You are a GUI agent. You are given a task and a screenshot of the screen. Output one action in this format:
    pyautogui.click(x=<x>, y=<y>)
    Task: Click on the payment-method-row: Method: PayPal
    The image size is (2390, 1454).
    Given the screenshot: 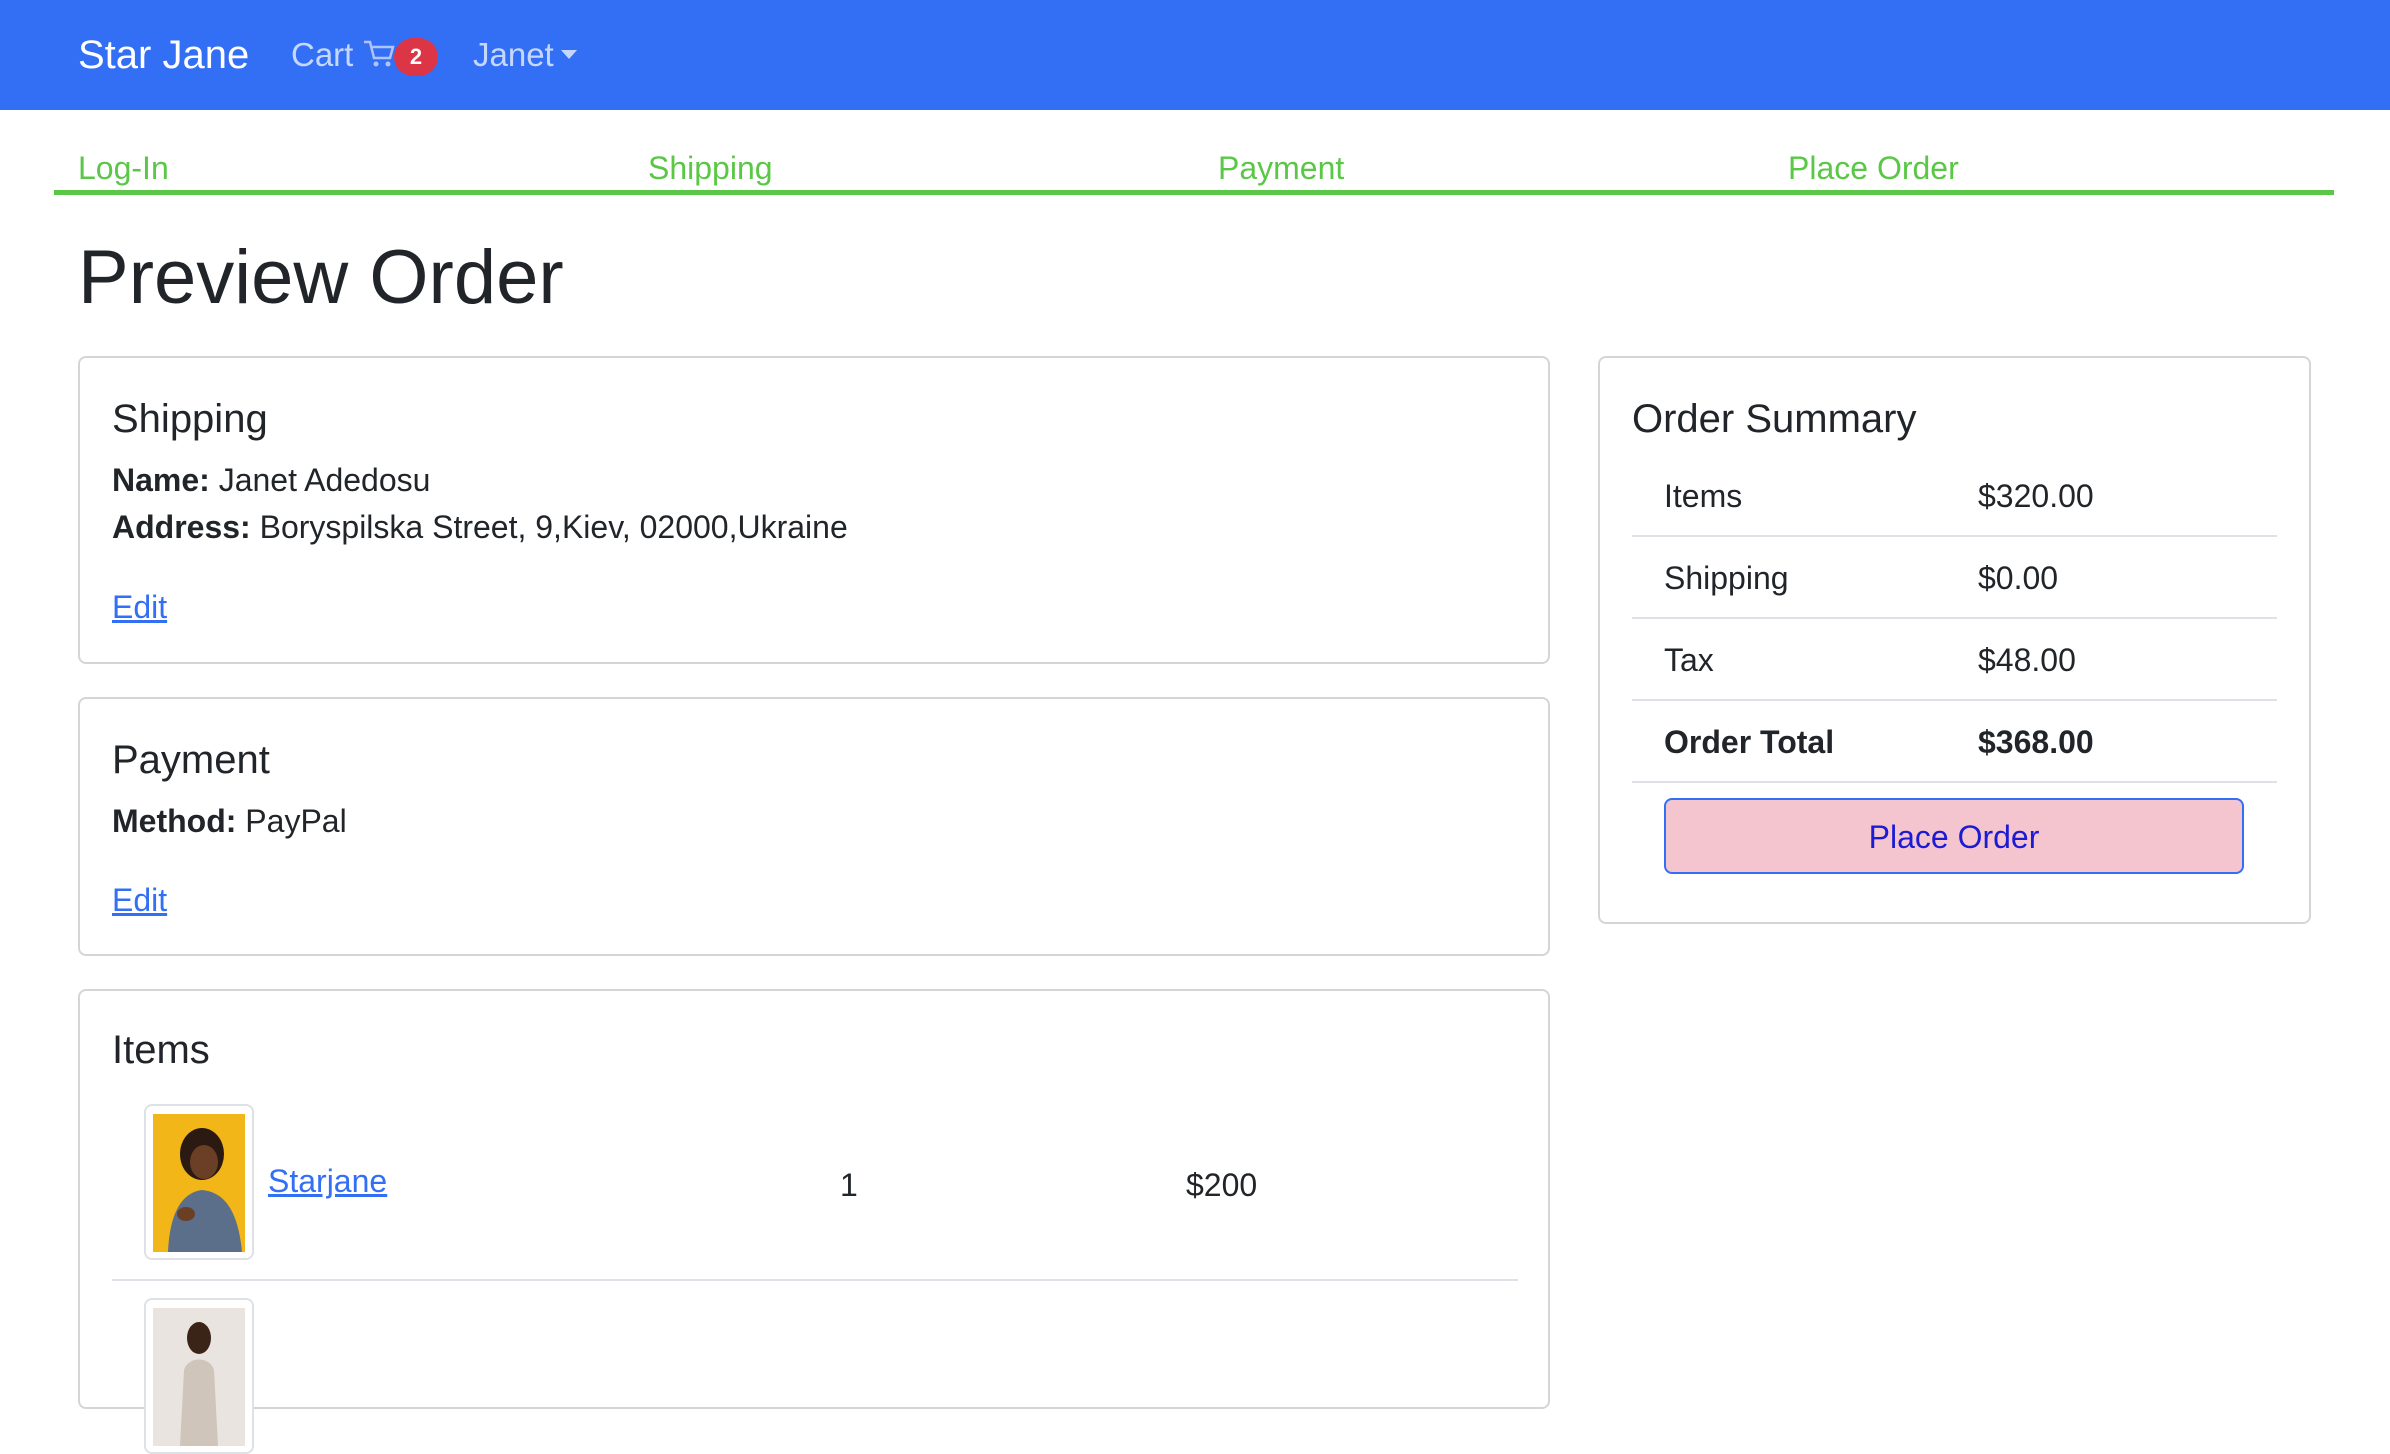 What is the action you would take?
    pyautogui.click(x=229, y=821)
    